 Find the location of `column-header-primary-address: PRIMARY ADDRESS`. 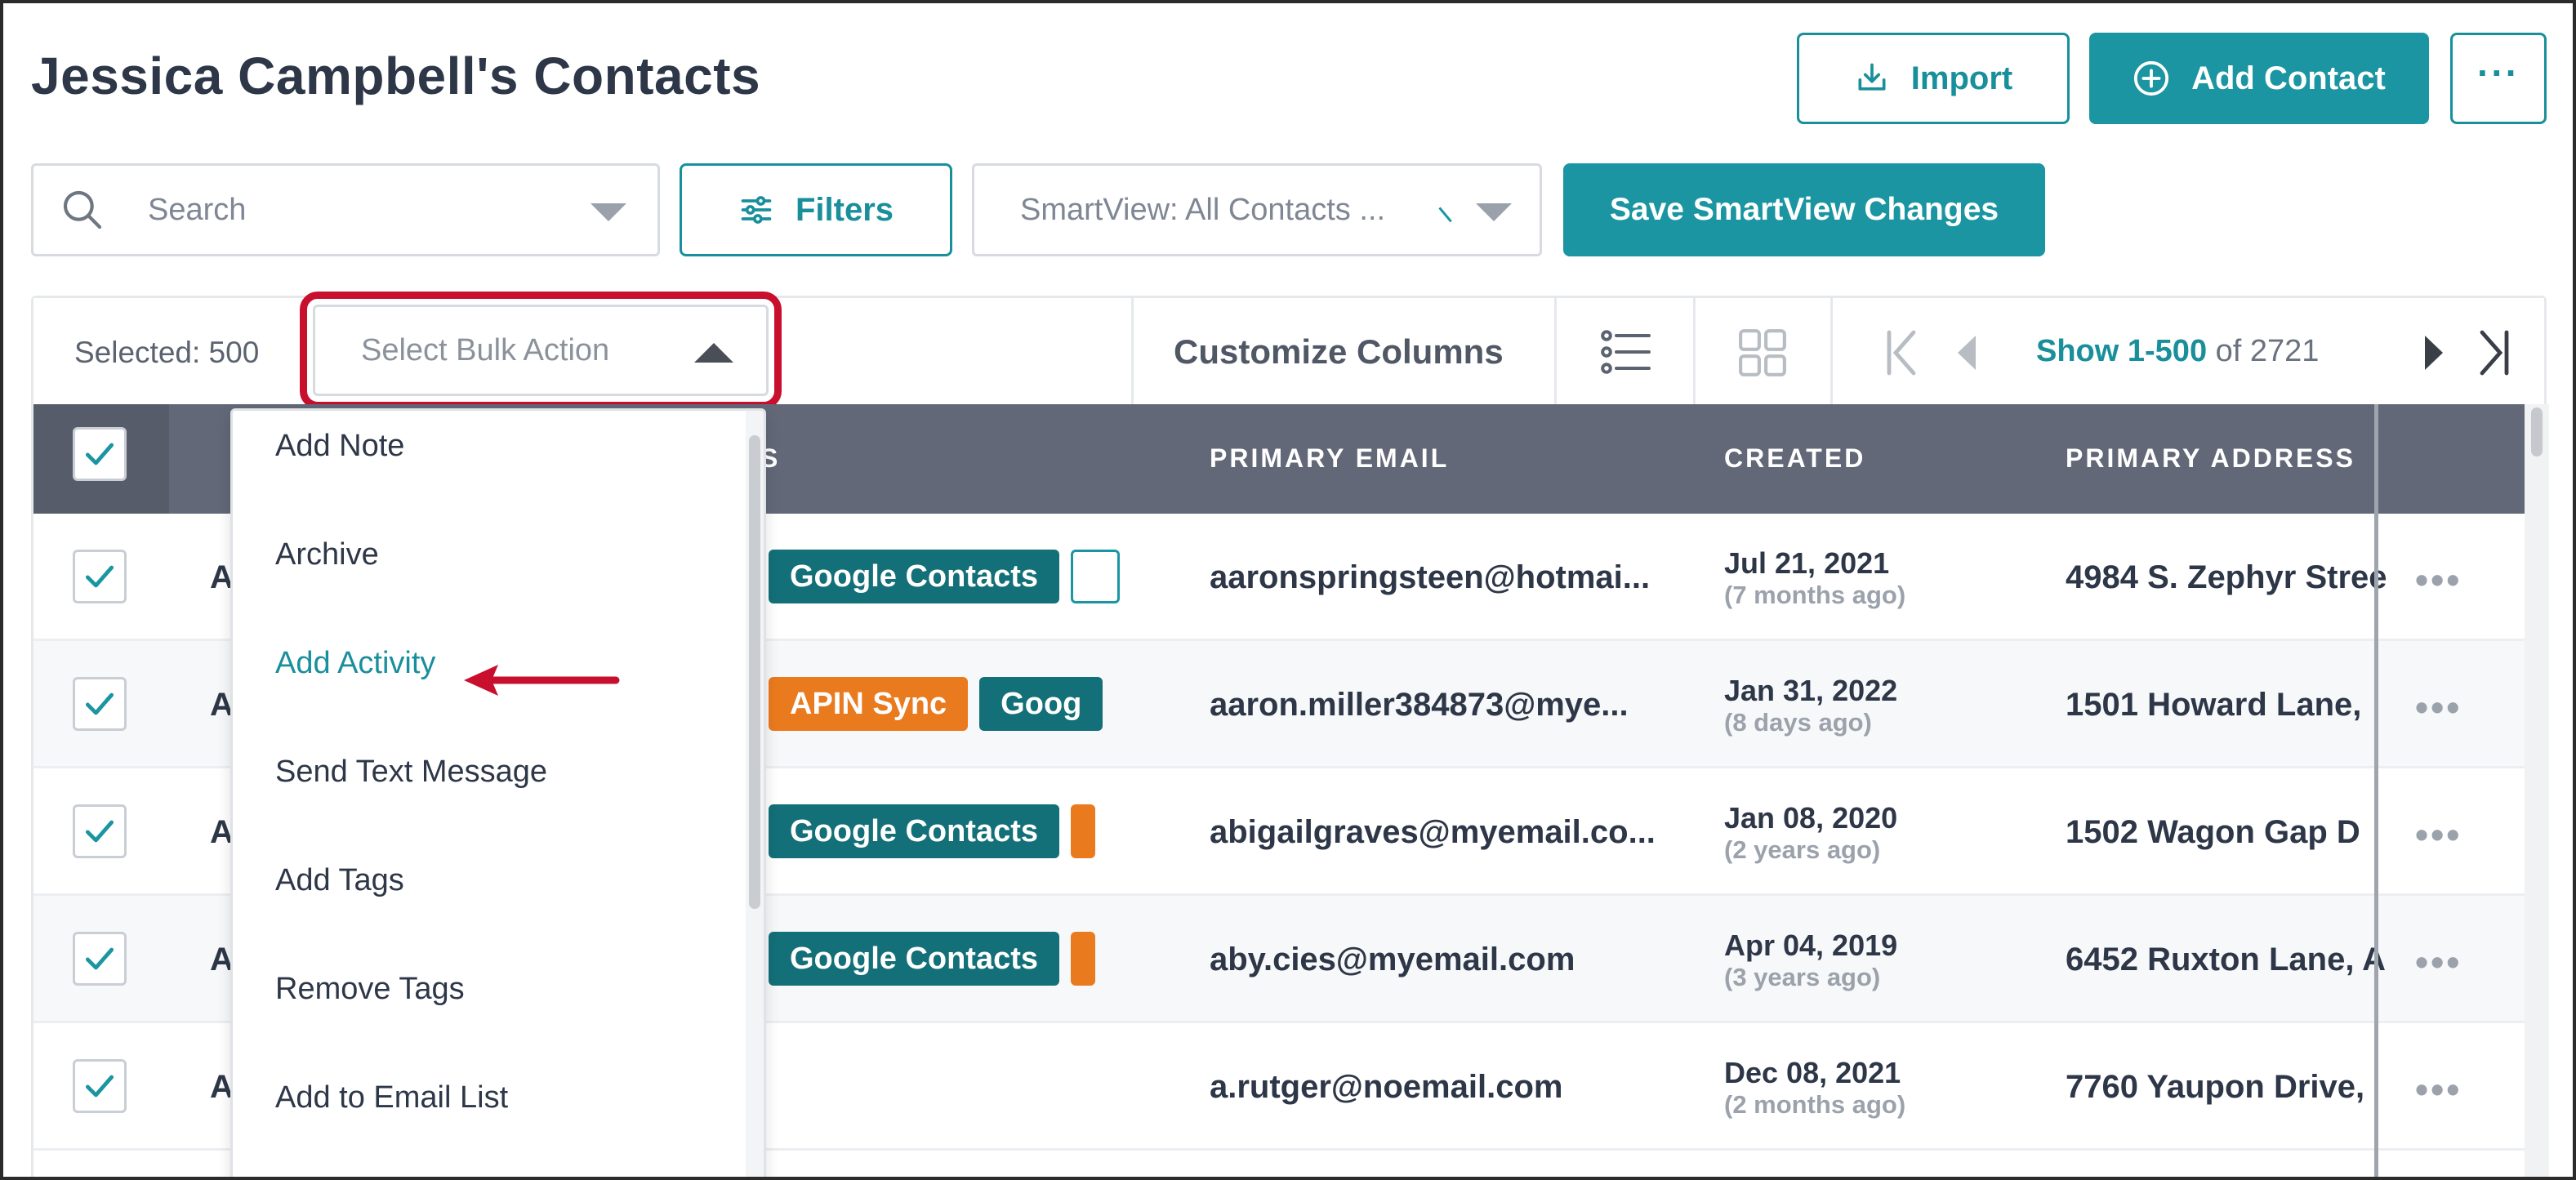

column-header-primary-address: PRIMARY ADDRESS is located at coordinates (2210, 458).